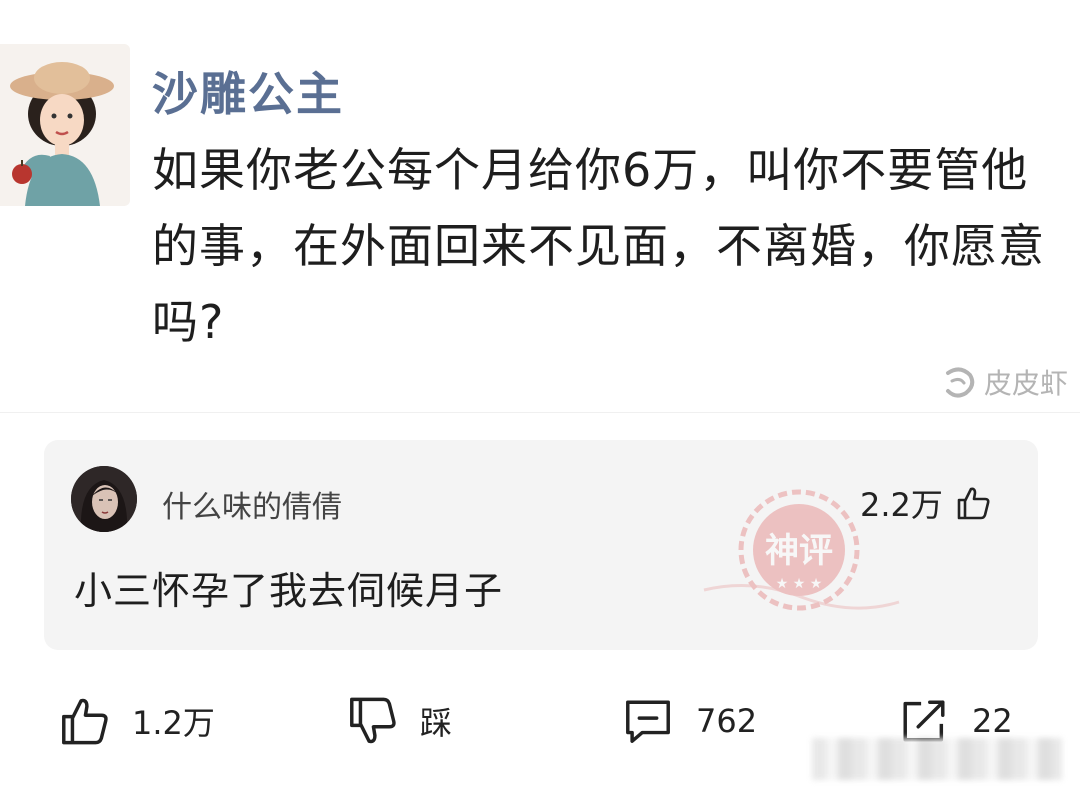  Describe the element at coordinates (399, 721) in the screenshot. I see `dislike-button: 踩` at that location.